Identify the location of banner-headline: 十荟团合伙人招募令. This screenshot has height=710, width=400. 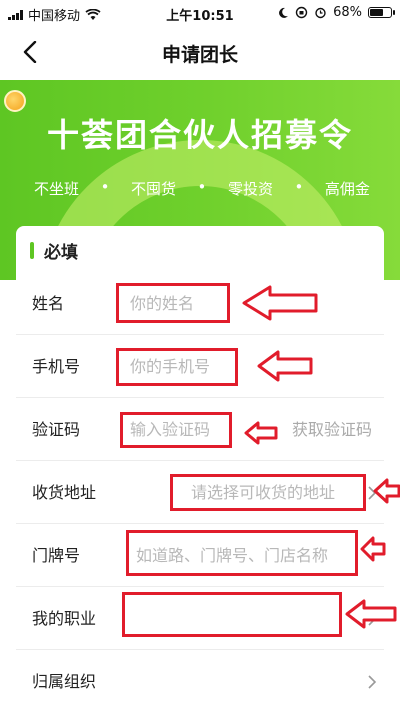
(199, 135).